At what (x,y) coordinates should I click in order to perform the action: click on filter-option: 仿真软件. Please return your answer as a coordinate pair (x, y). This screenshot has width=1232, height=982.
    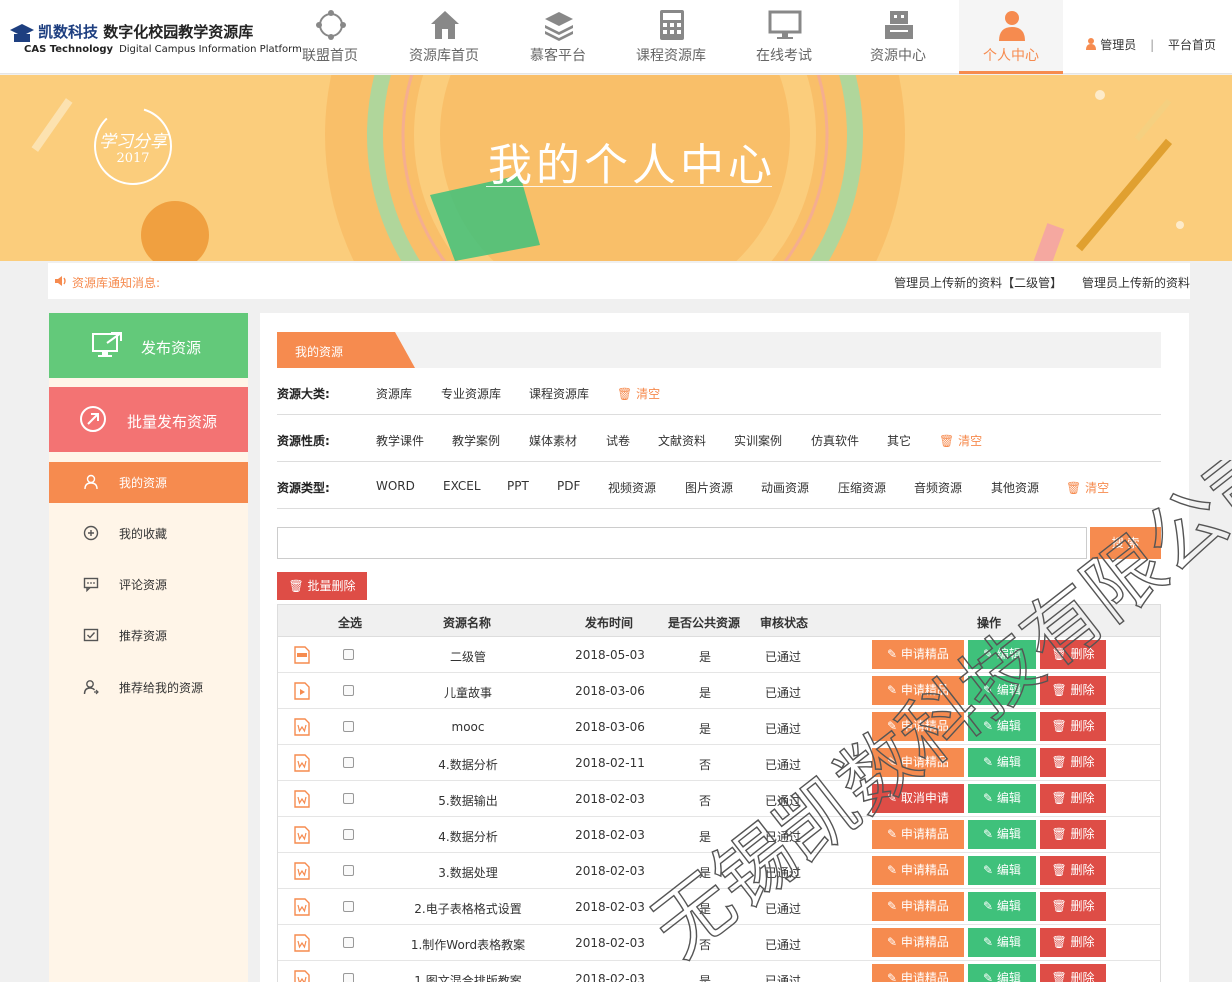
    Looking at the image, I should click on (835, 440).